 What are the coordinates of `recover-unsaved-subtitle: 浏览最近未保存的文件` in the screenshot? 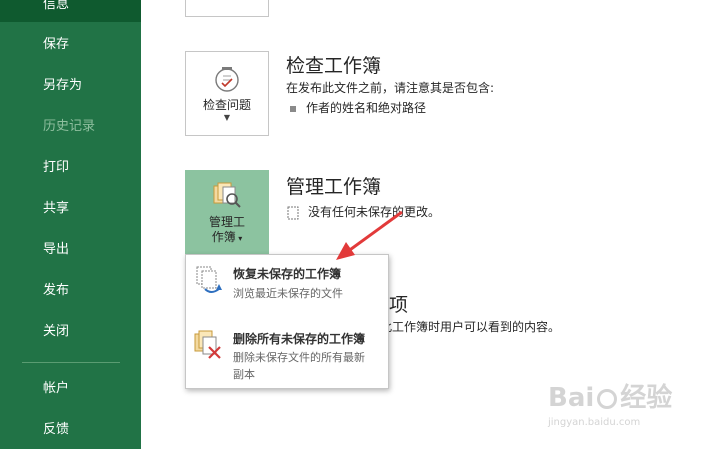 It's located at (288, 293).